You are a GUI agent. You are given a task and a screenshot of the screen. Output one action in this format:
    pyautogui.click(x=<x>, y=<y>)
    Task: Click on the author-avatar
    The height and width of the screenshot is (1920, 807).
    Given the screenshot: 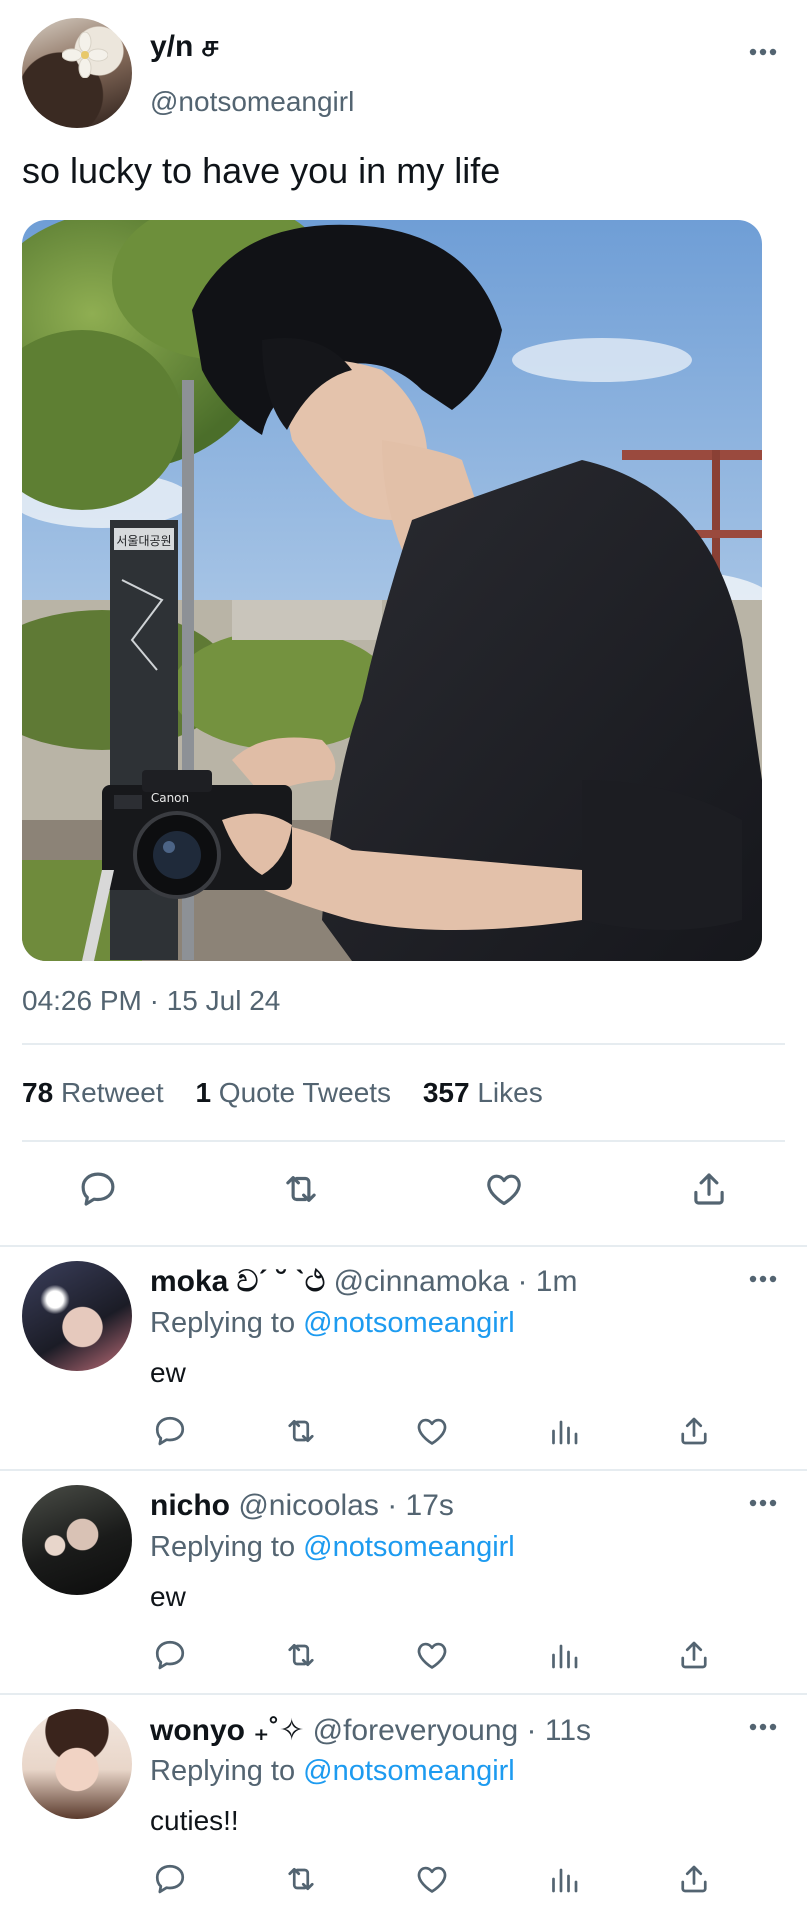 What is the action you would take?
    pyautogui.click(x=77, y=73)
    